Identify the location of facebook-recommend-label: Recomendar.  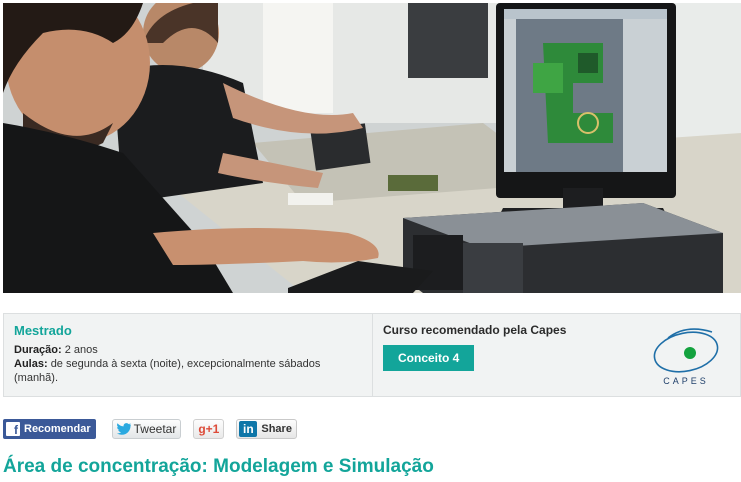
(57, 429).